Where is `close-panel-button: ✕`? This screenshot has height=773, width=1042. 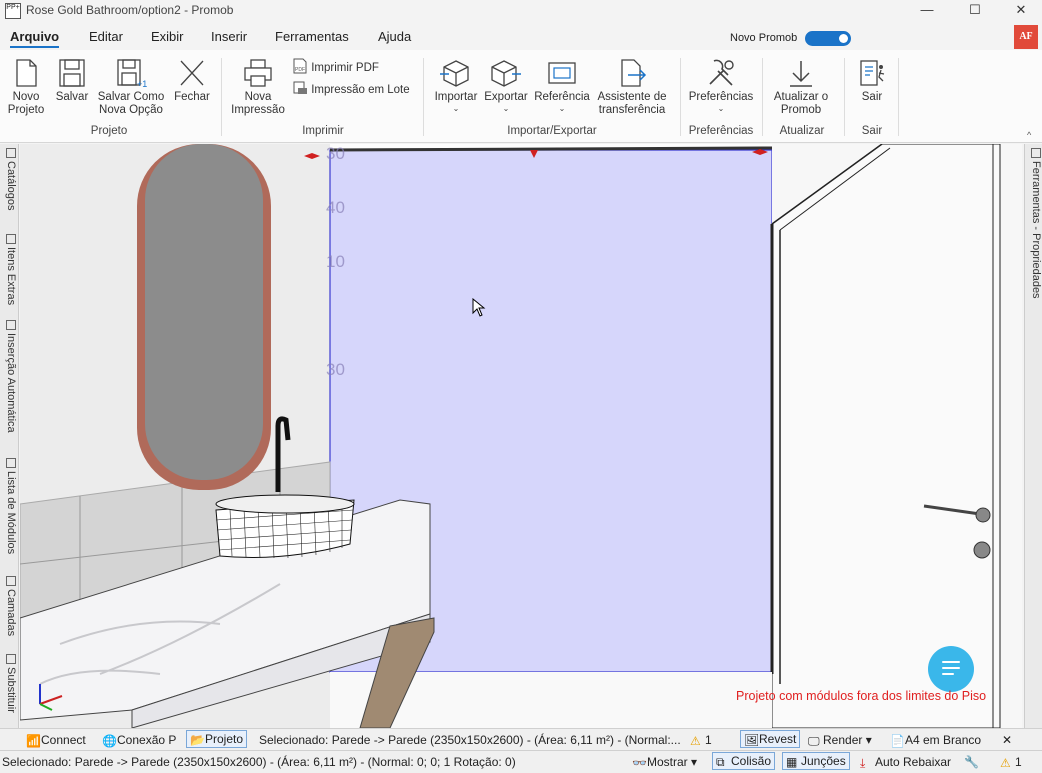
close-panel-button: ✕ is located at coordinates (1007, 740).